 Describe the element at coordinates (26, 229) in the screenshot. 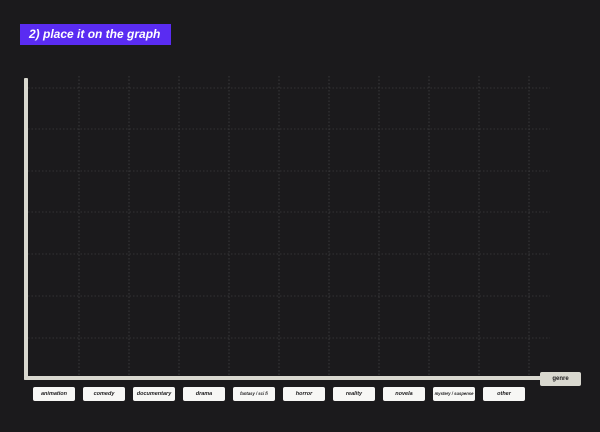

I see `y-axis` at that location.